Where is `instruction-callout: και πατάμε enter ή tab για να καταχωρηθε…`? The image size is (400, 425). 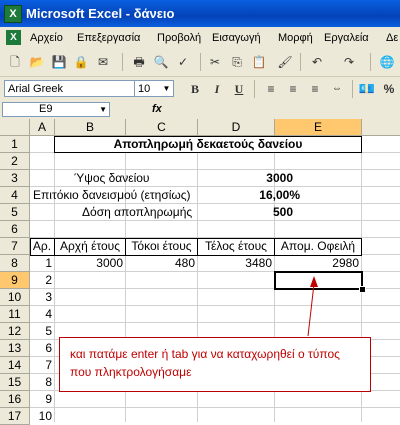
instruction-callout: και πατάμε enter ή tab για να καταχωρηθε… is located at coordinates (215, 364).